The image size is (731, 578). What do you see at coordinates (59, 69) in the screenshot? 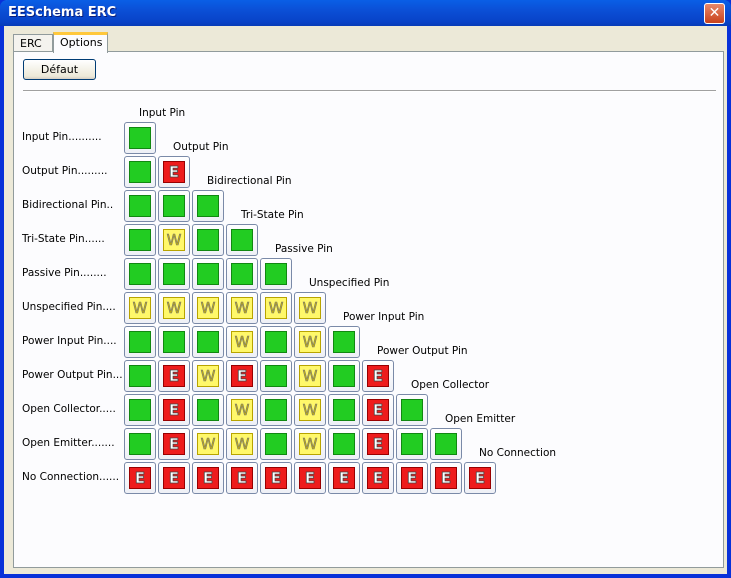
I see `default-button: Défaut` at bounding box center [59, 69].